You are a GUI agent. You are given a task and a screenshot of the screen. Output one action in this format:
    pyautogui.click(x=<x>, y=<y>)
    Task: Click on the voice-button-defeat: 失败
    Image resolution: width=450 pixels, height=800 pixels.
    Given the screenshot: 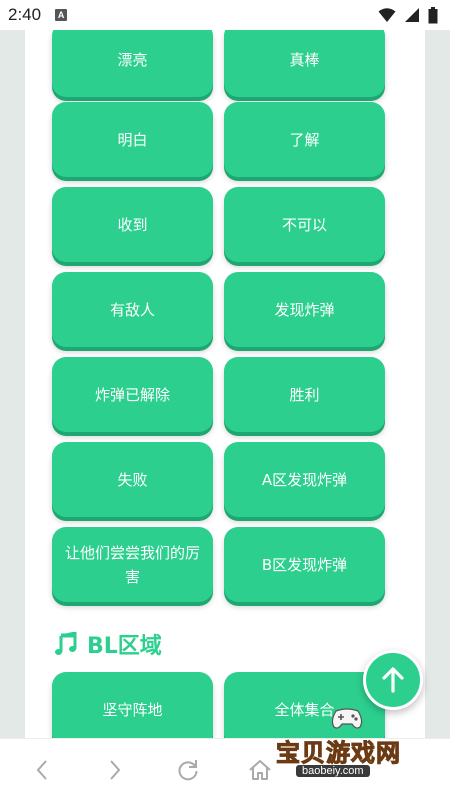 What is the action you would take?
    pyautogui.click(x=132, y=479)
    